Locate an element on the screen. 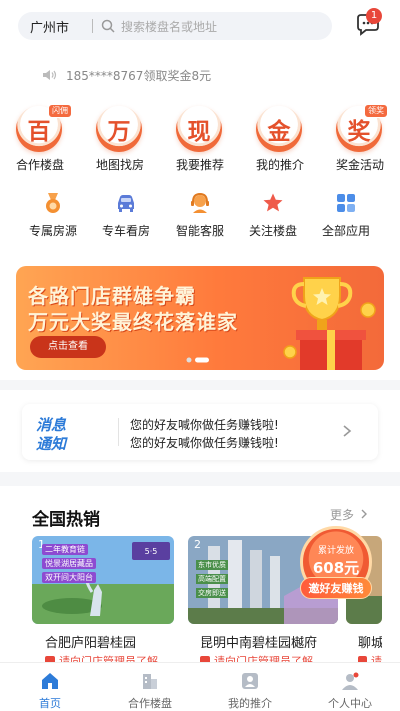 This screenshot has height=711, width=400. property-tag: 交房即送 is located at coordinates (212, 593).